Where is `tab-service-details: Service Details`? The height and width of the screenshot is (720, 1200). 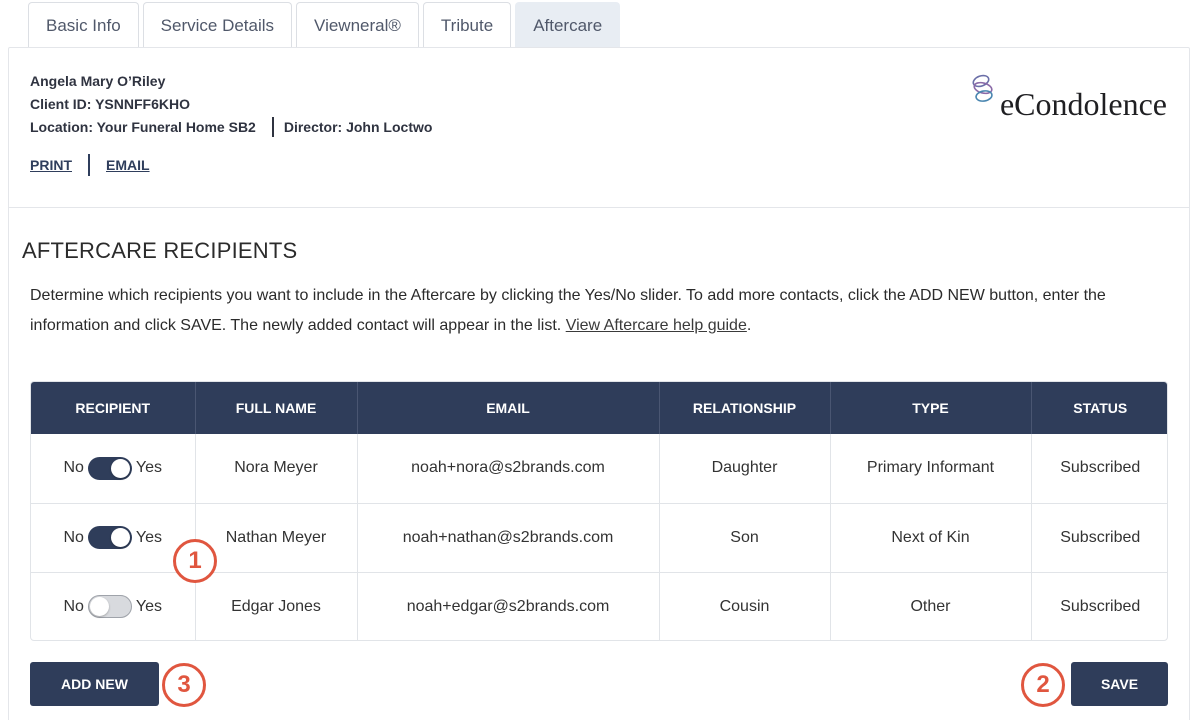 tab-service-details: Service Details is located at coordinates (217, 25).